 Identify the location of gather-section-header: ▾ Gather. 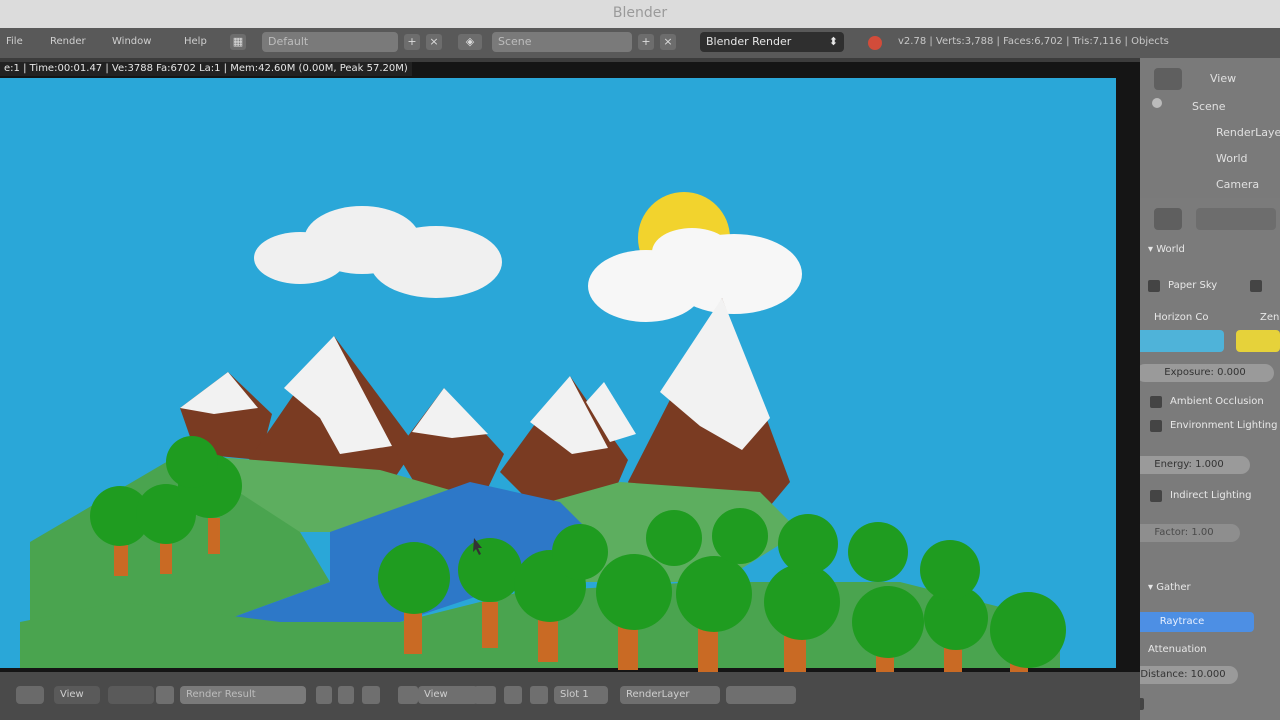
(1169, 587).